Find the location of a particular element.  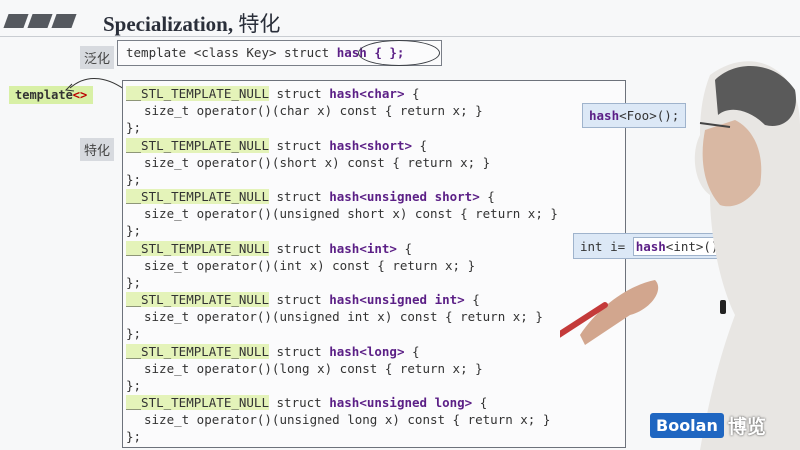

spec-name: hash<short> is located at coordinates (371, 145).